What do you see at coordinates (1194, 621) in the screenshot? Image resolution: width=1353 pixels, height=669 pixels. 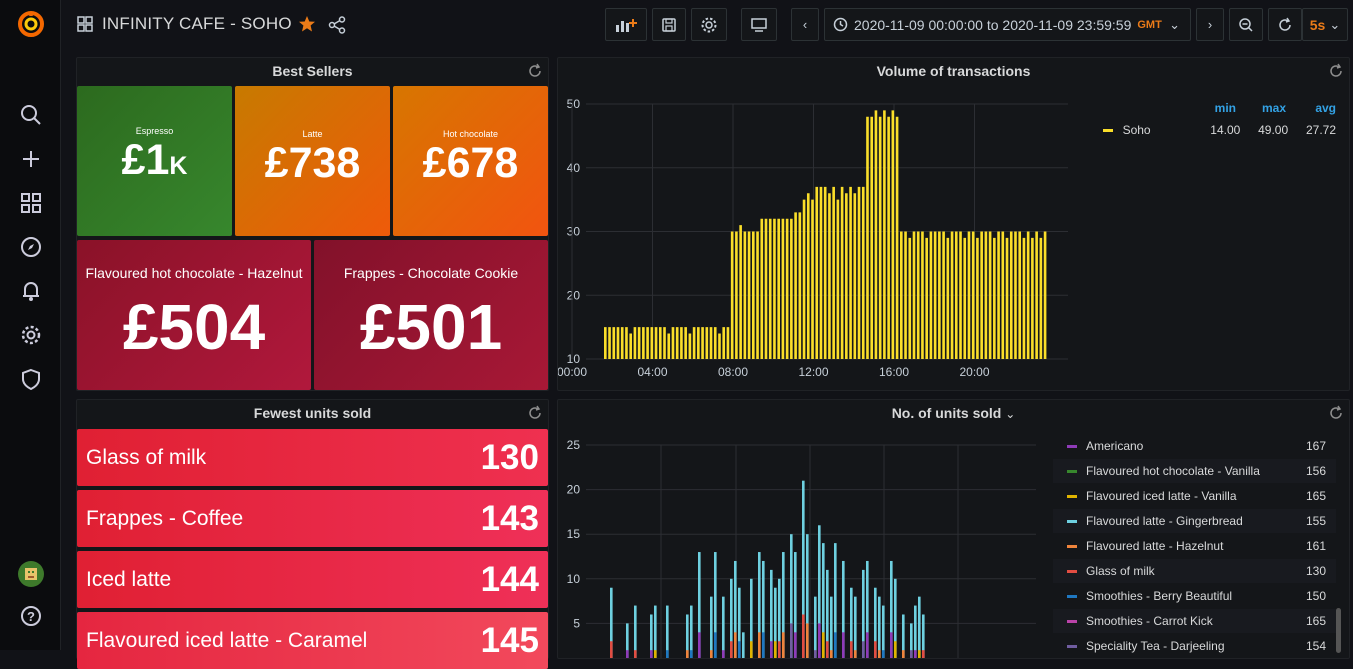 I see `legend-series-item: Smoothies - Carrot Kick 165` at bounding box center [1194, 621].